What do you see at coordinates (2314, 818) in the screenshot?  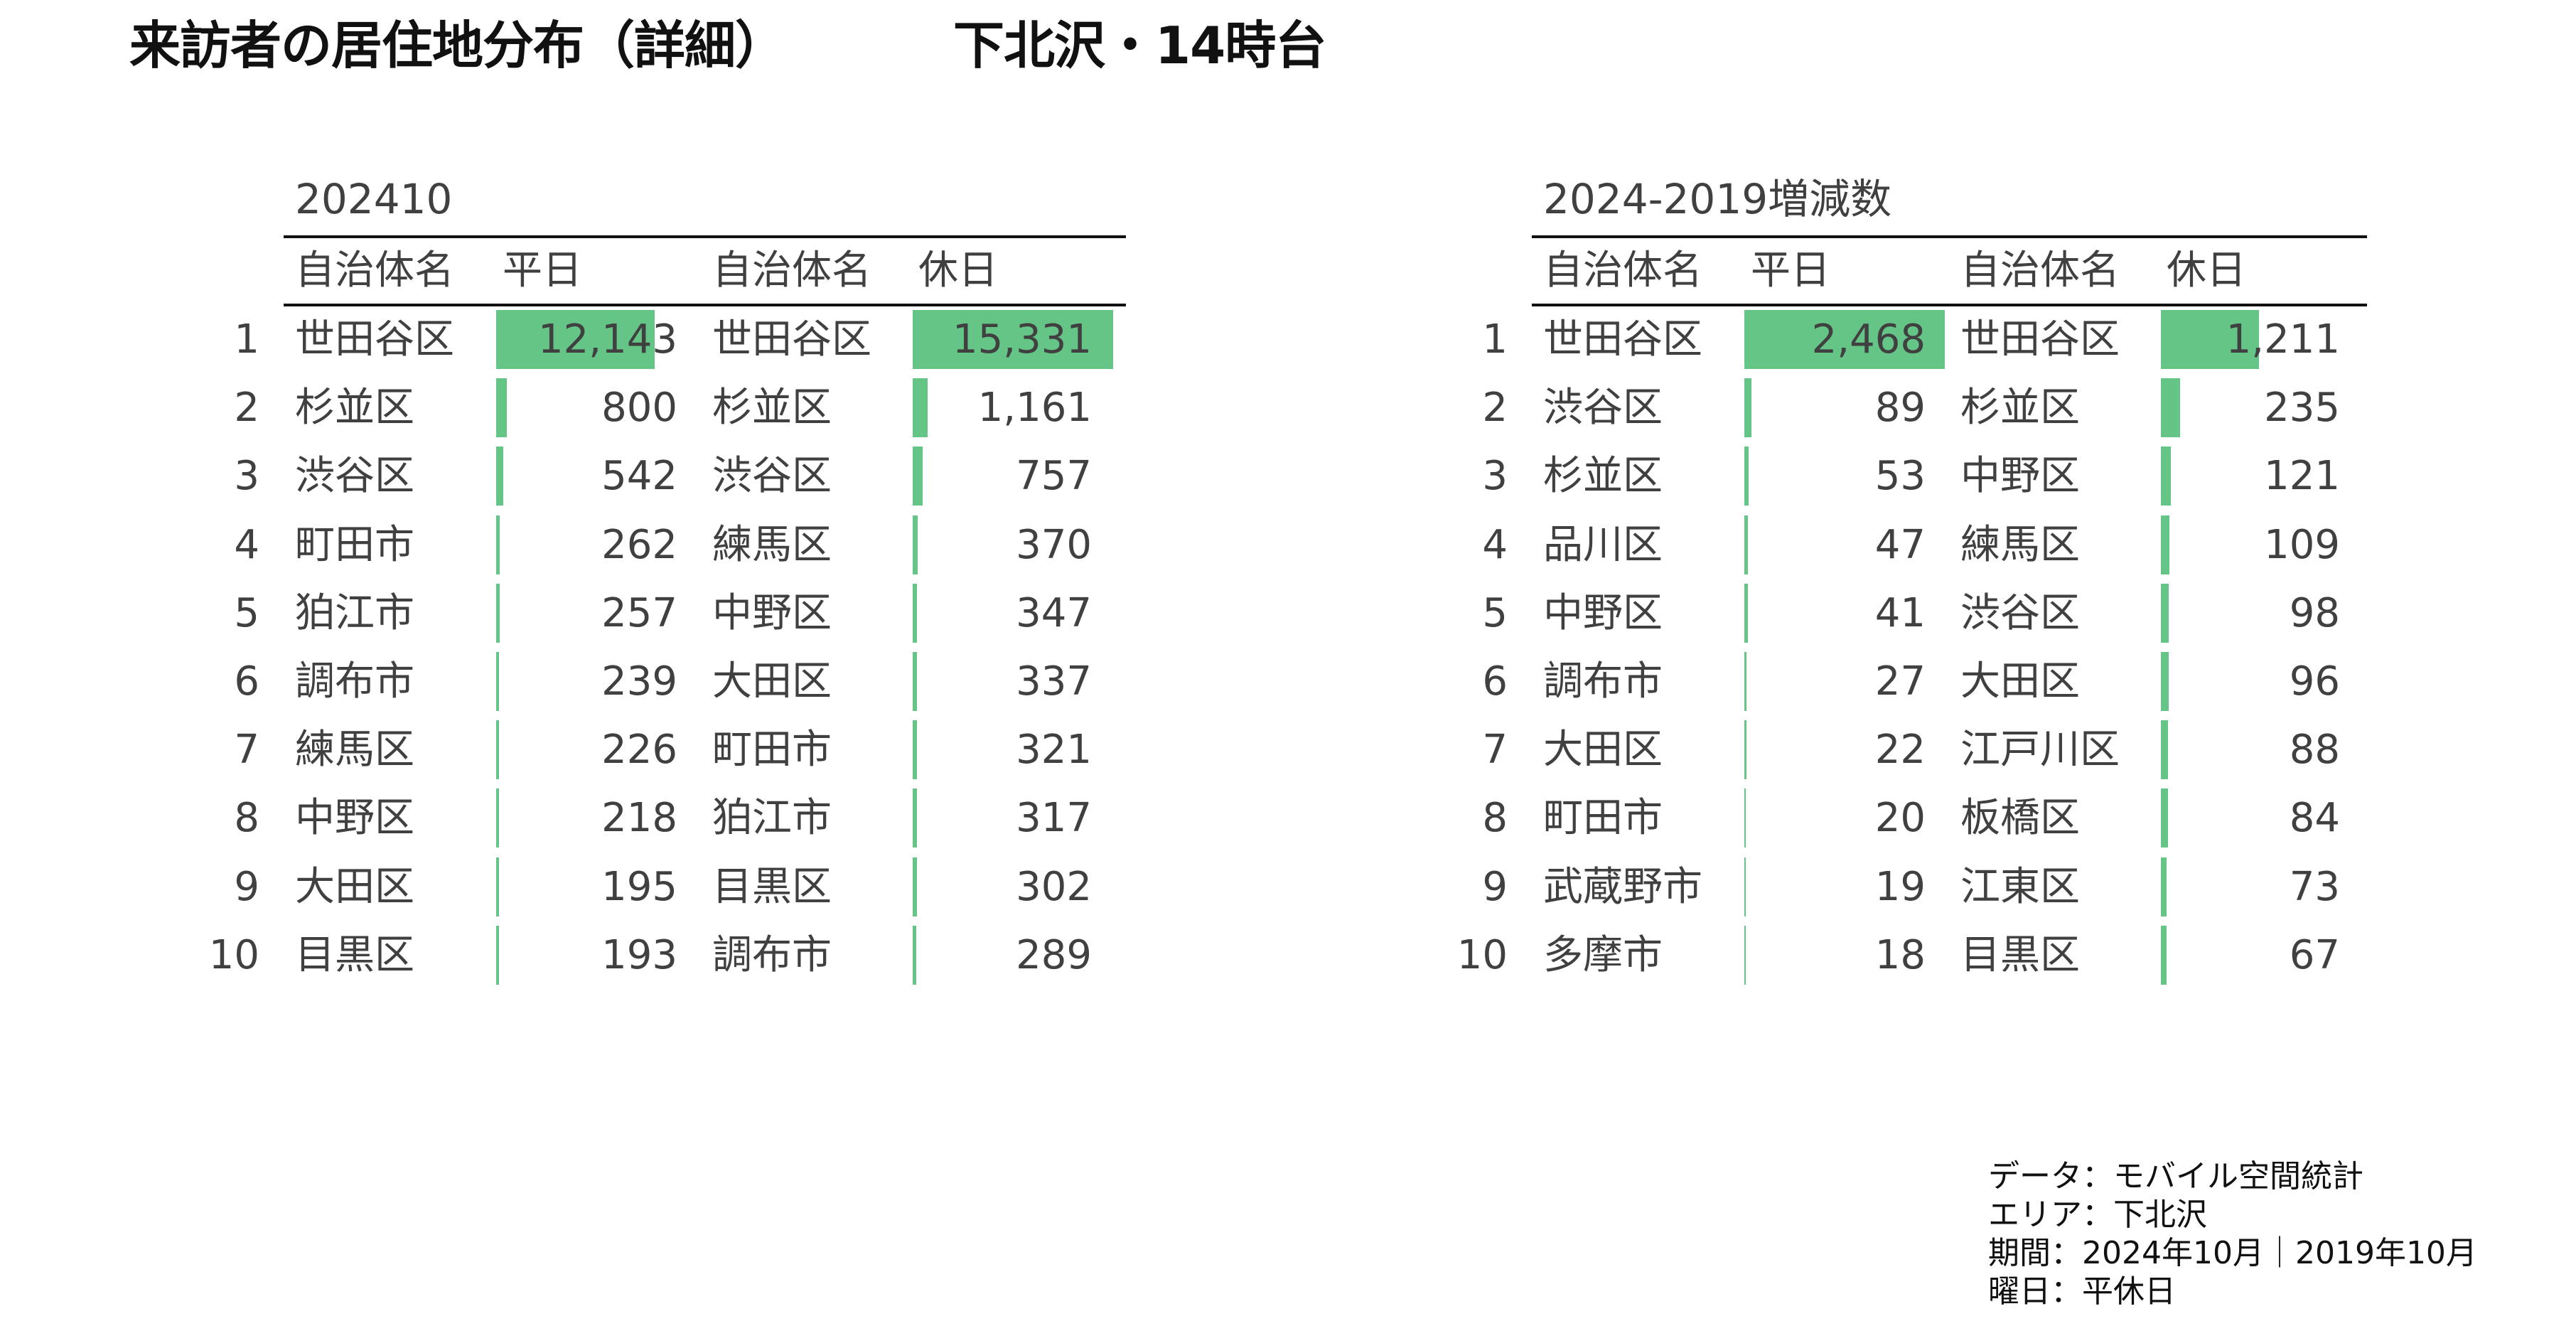 I see `value-holiday: 84` at bounding box center [2314, 818].